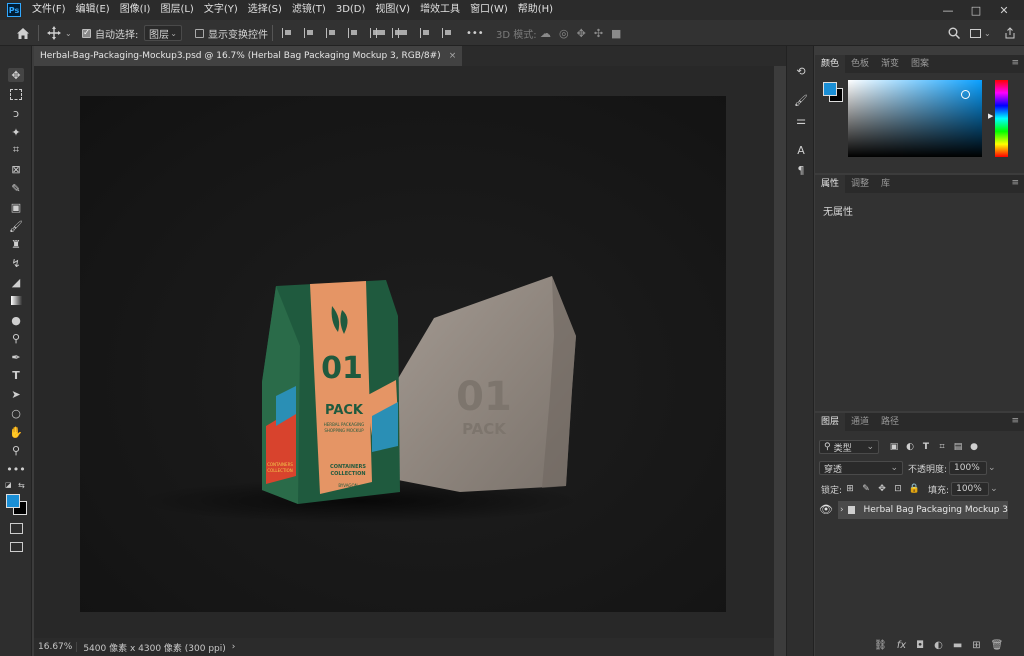  Describe the element at coordinates (309, 33) in the screenshot. I see `align-horizontal-center-icon` at that location.